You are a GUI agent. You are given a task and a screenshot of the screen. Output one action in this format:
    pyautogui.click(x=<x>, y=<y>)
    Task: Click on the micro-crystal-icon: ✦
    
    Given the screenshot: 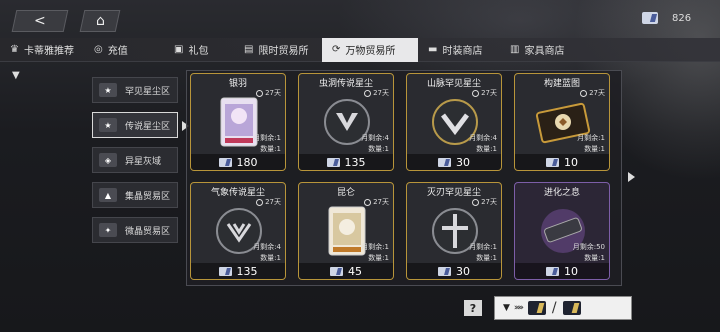 What is the action you would take?
    pyautogui.click(x=108, y=230)
    